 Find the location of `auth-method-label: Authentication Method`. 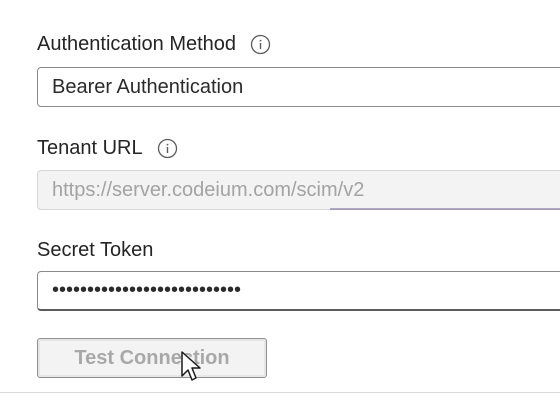

auth-method-label: Authentication Method is located at coordinates (137, 44).